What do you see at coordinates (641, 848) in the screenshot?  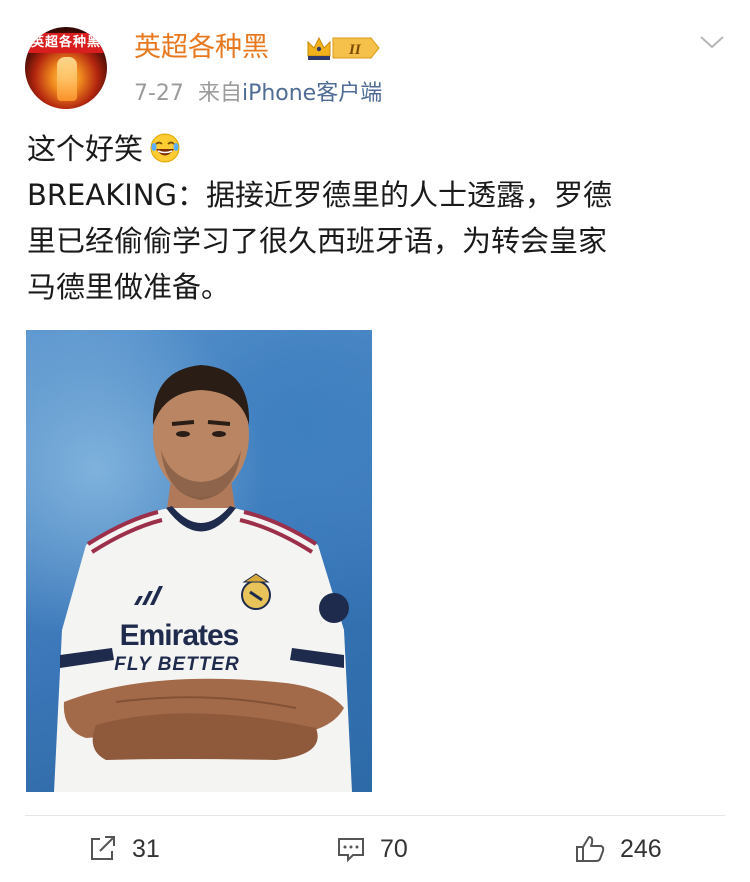 I see `like-count: 246` at bounding box center [641, 848].